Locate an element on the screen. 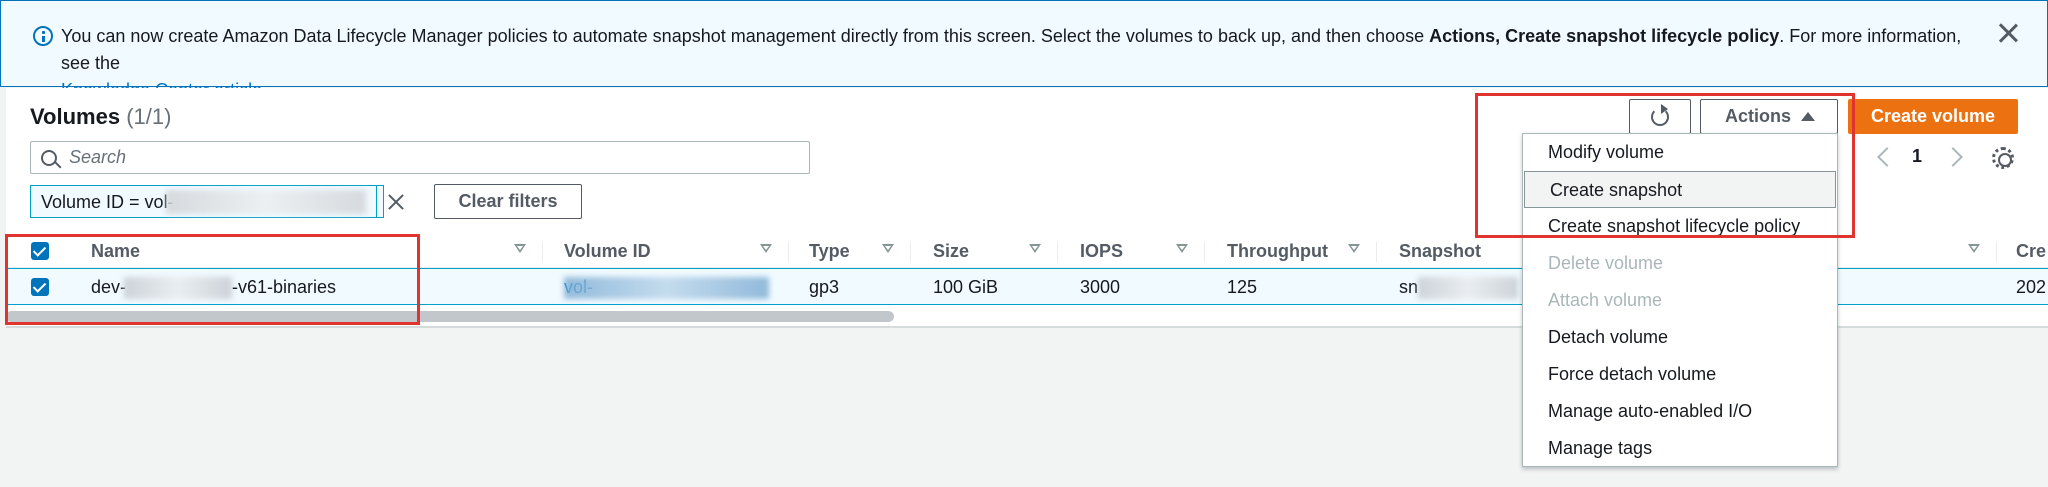  search-input is located at coordinates (434, 157).